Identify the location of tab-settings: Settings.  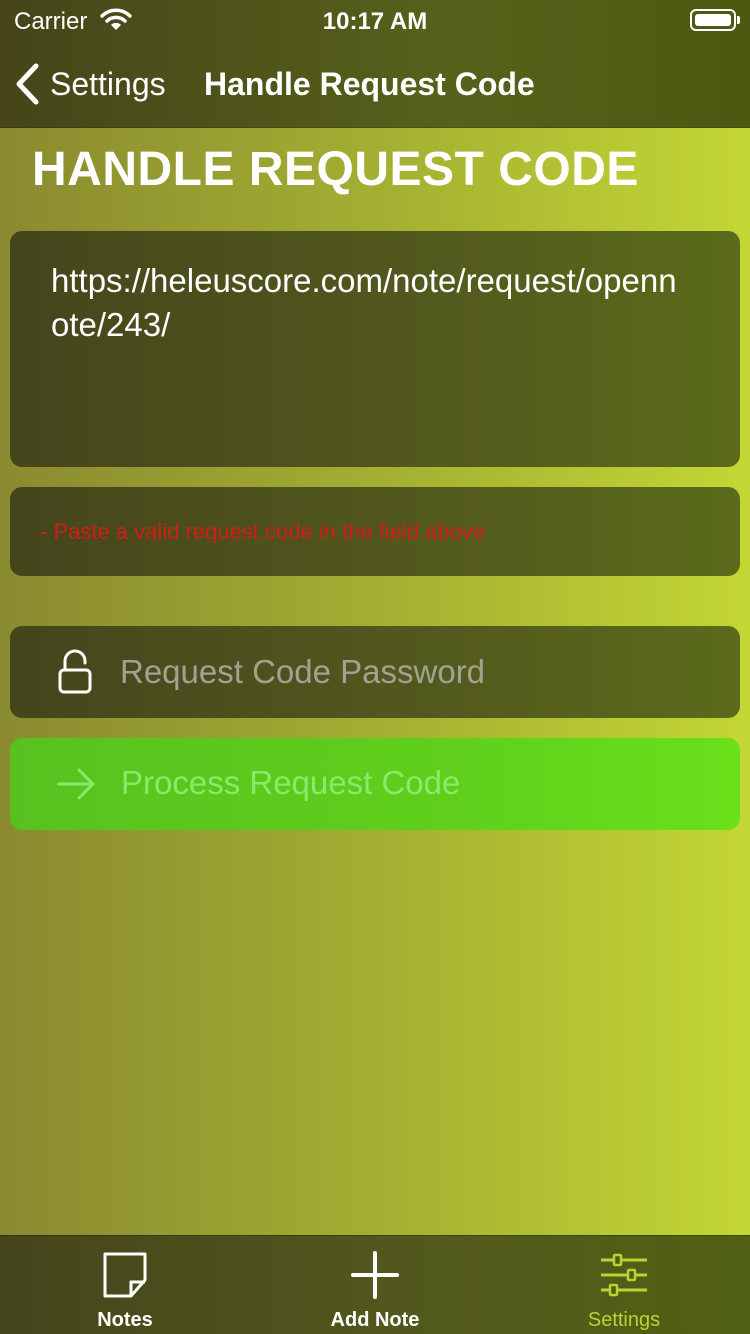
(624, 1285).